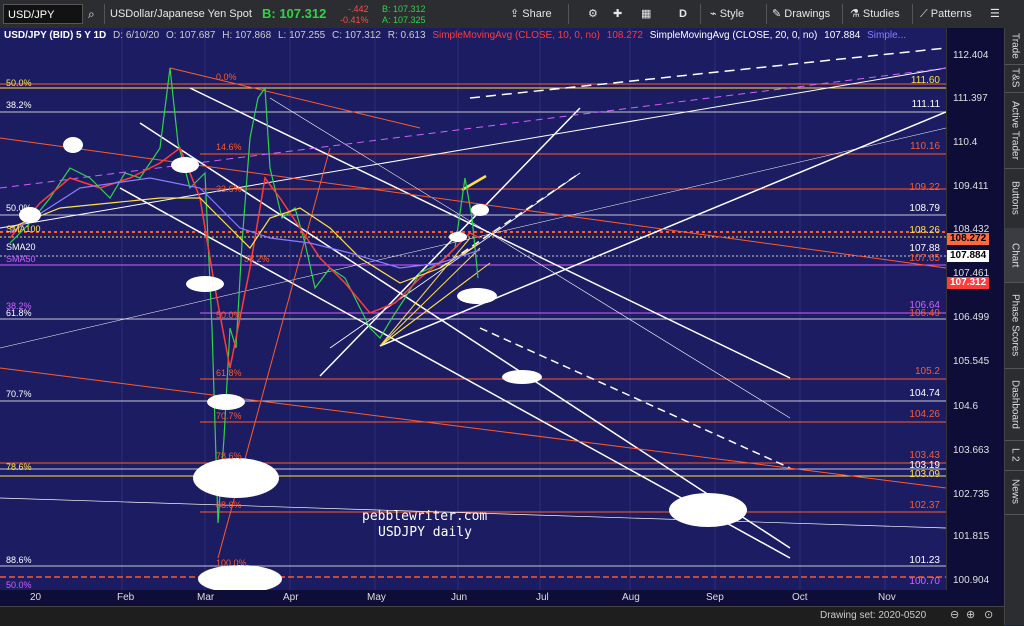 The image size is (1024, 626). Describe the element at coordinates (376, 597) in the screenshot. I see `time-tick: May` at that location.